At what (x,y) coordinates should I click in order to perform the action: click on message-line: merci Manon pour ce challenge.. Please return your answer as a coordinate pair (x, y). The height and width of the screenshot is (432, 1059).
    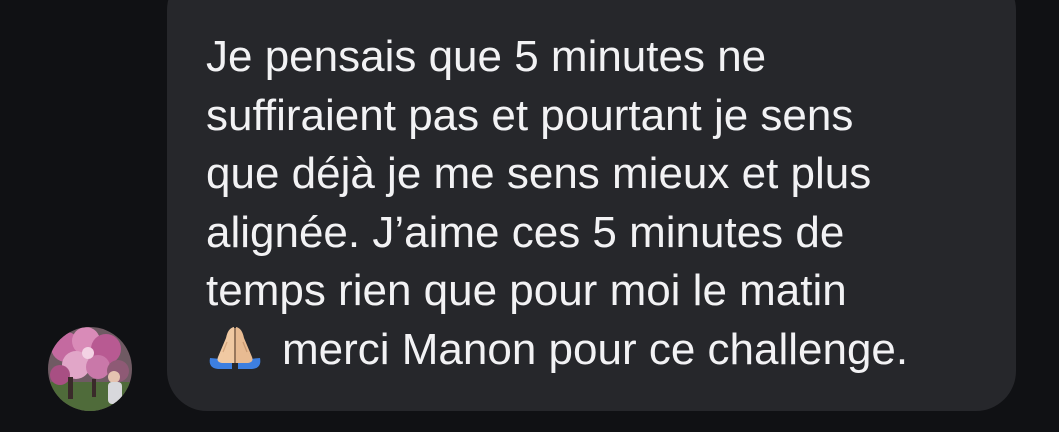
    Looking at the image, I should click on (595, 349).